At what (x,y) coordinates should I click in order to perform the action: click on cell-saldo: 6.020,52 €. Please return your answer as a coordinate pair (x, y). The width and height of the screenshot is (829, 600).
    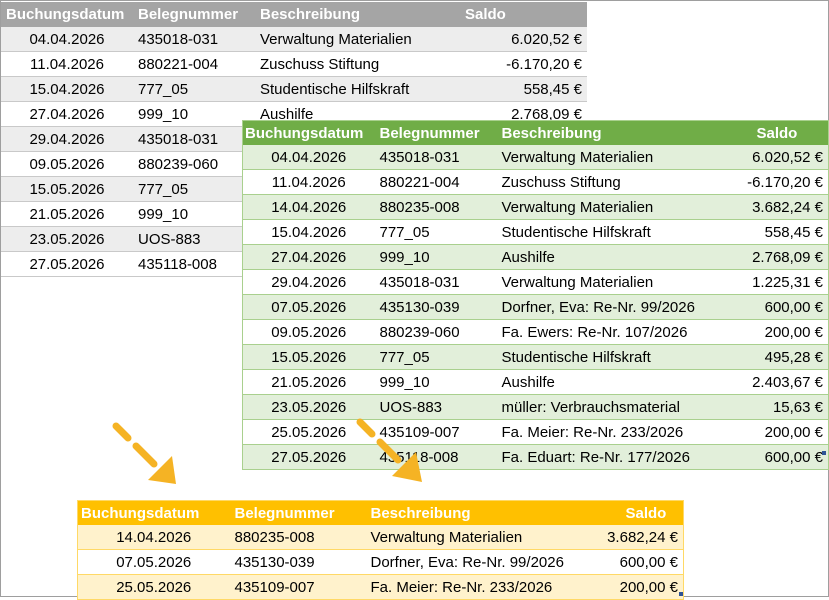
    Looking at the image, I should click on (506, 39).